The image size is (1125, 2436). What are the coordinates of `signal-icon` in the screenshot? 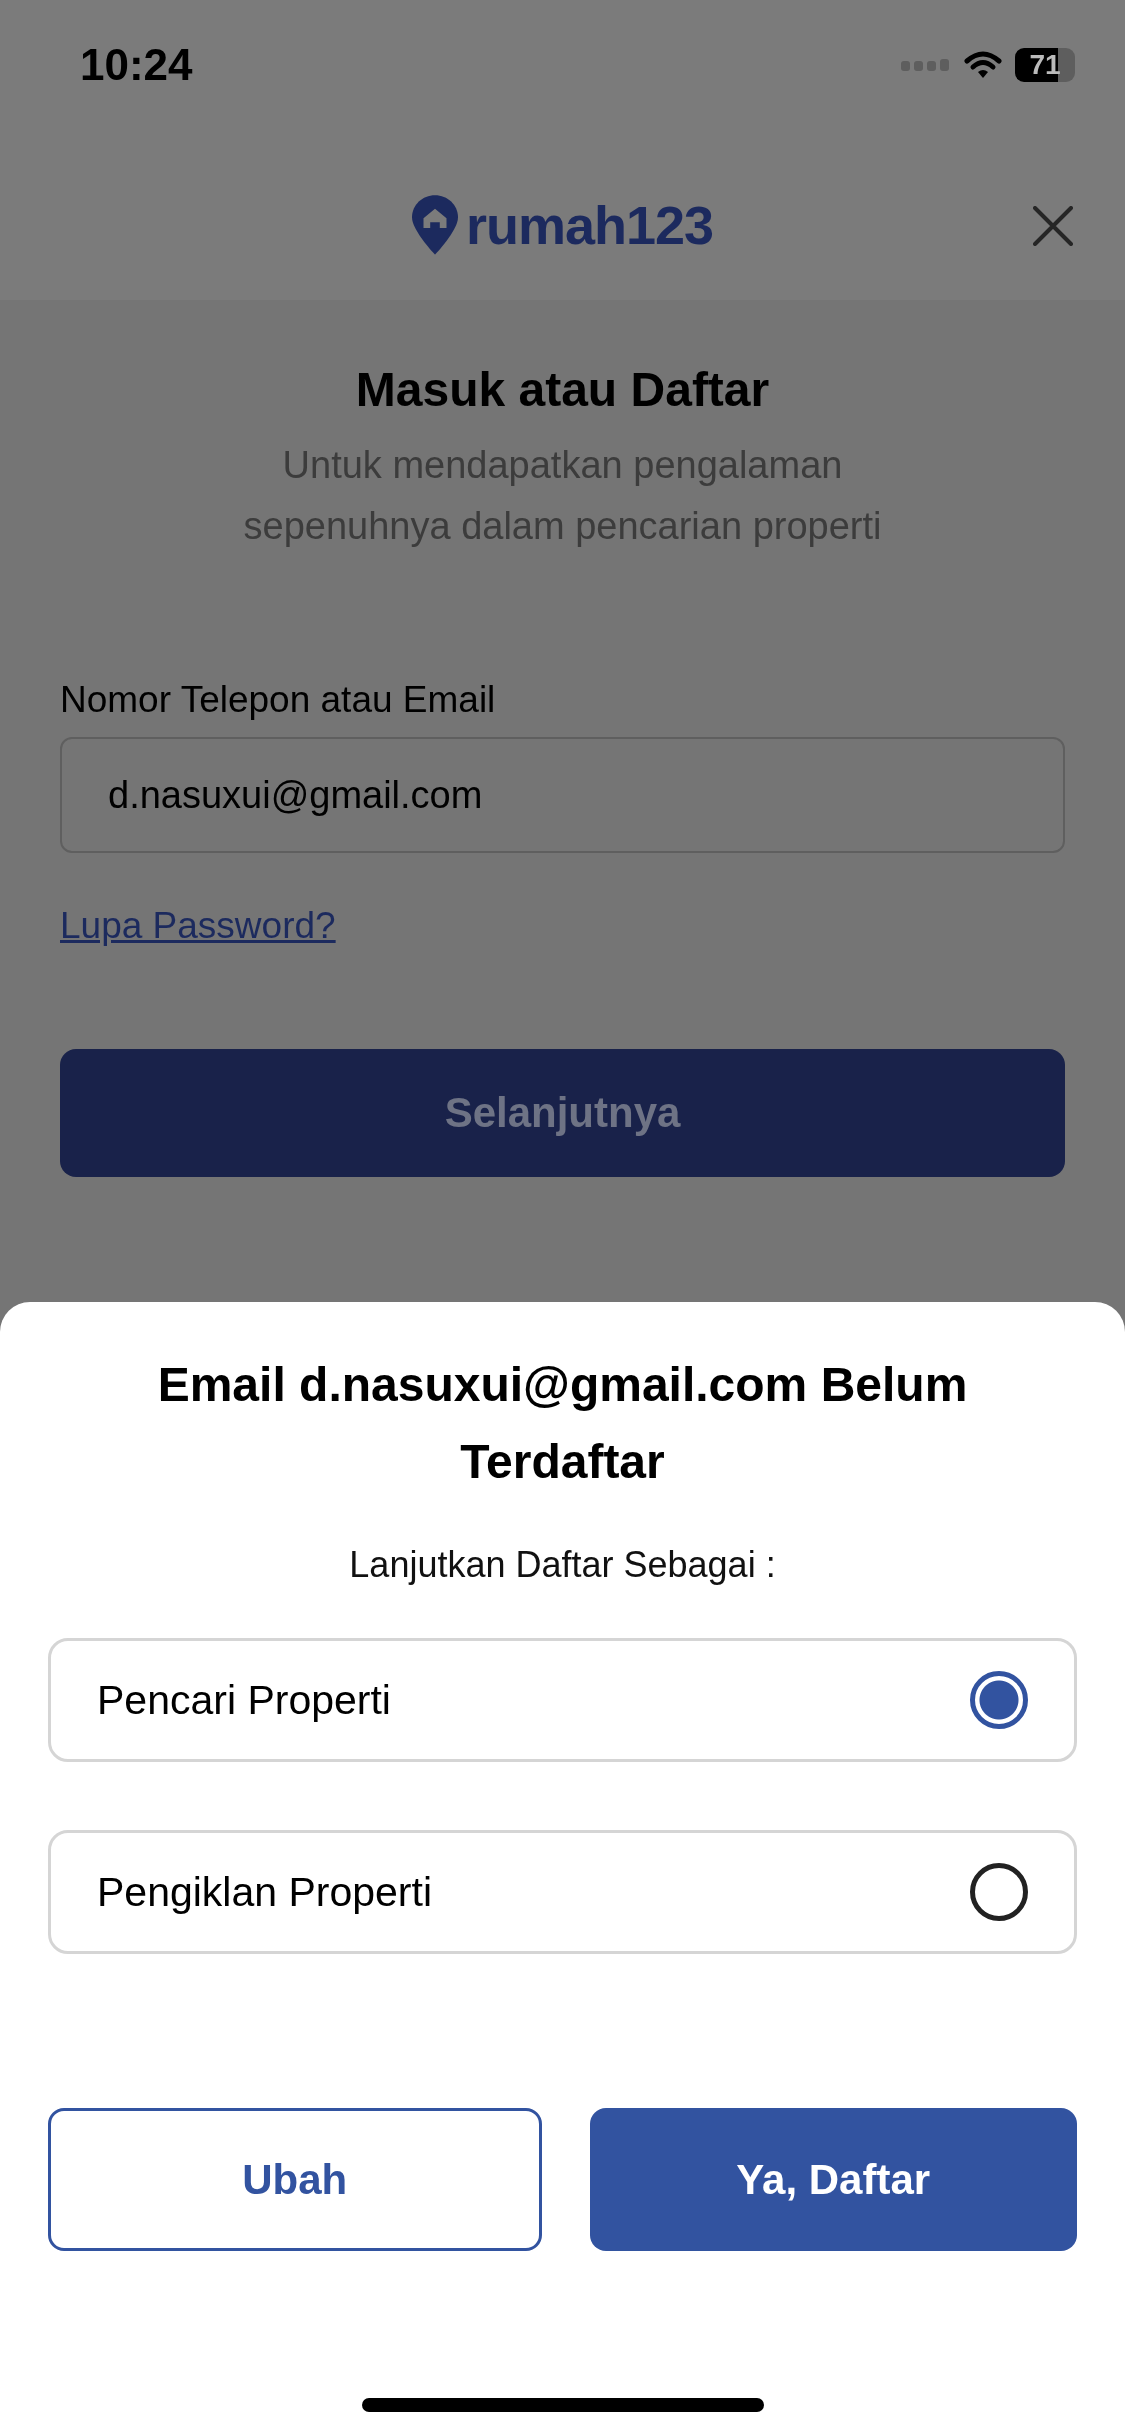 It's located at (926, 65).